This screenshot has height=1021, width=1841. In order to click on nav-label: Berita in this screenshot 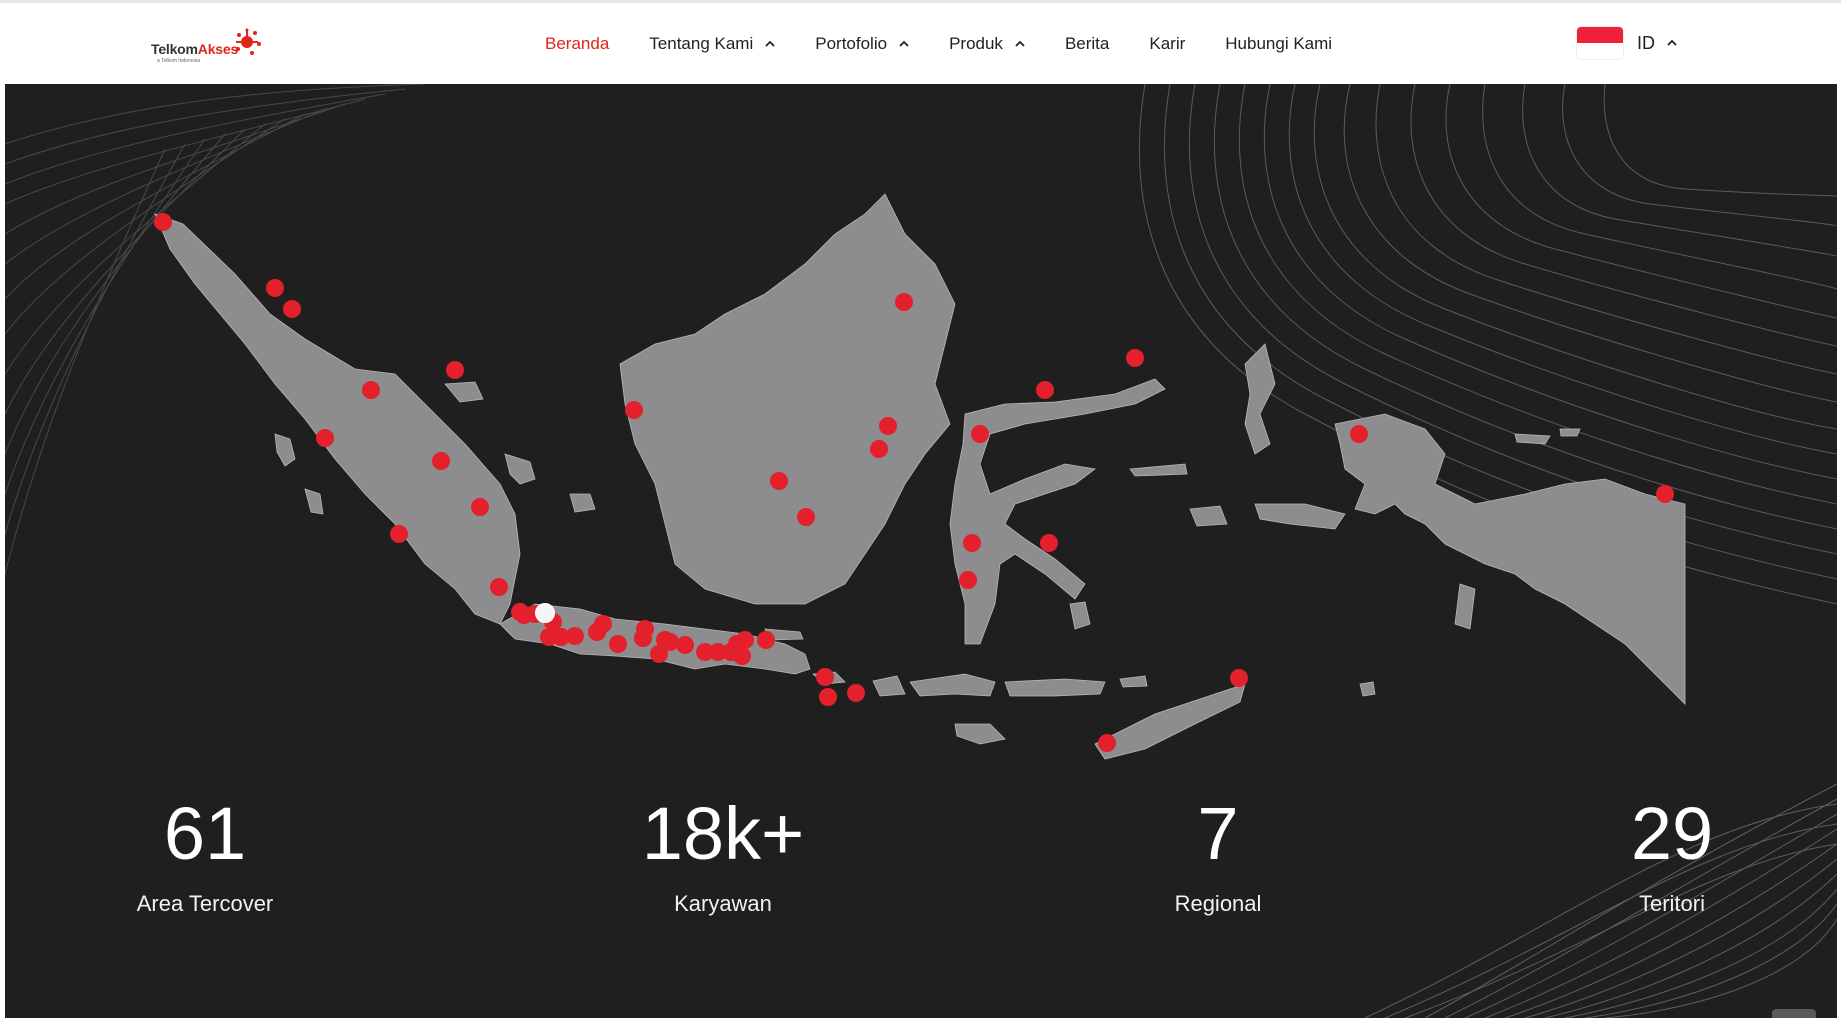, I will do `click(1087, 43)`.